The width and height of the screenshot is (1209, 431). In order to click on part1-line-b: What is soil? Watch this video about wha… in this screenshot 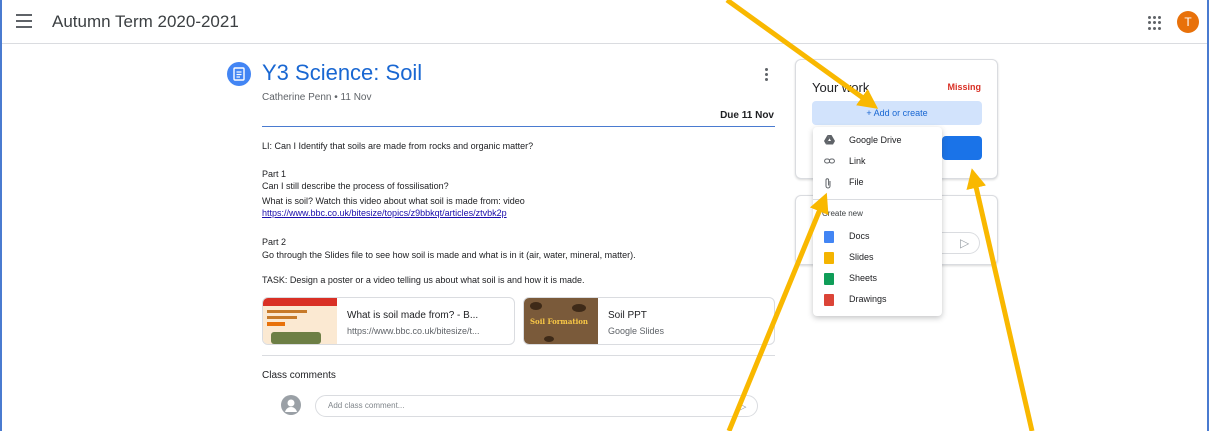, I will do `click(393, 201)`.